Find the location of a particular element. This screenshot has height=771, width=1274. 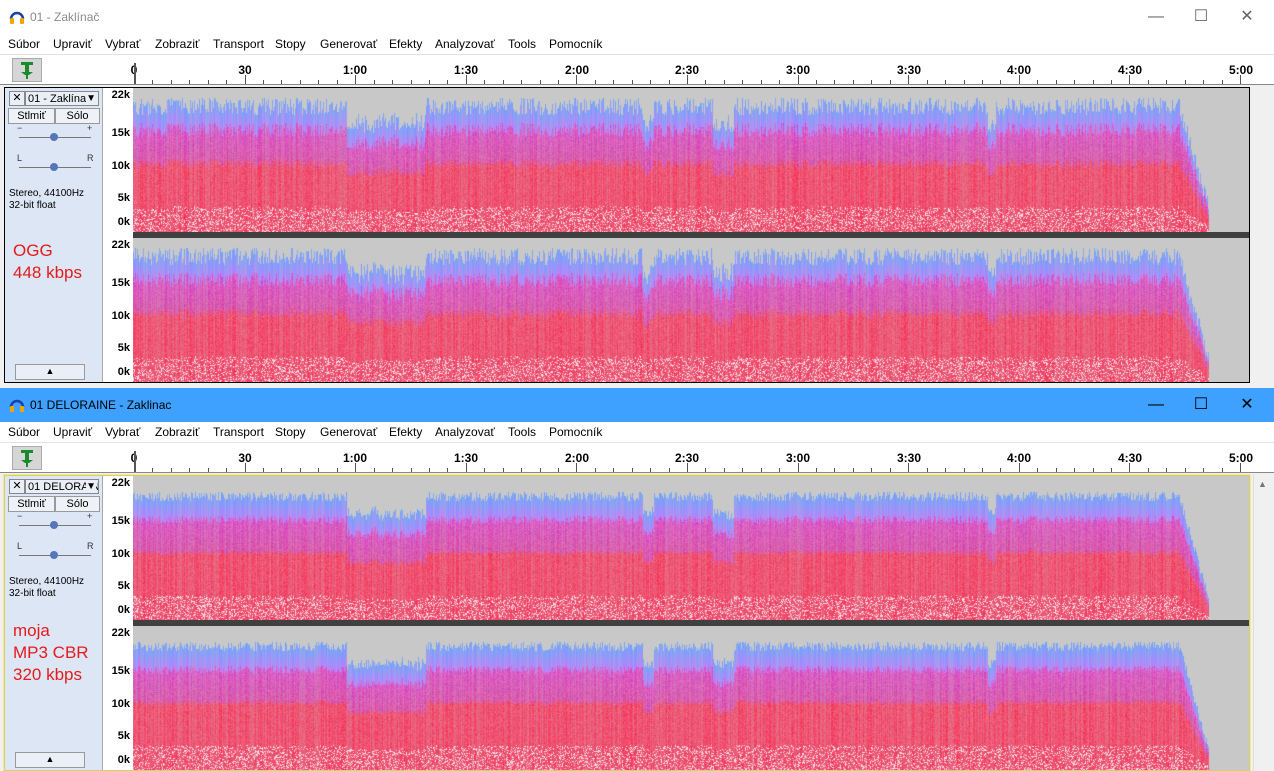

vertical-scrollbar: ▲ is located at coordinates (1262, 623).